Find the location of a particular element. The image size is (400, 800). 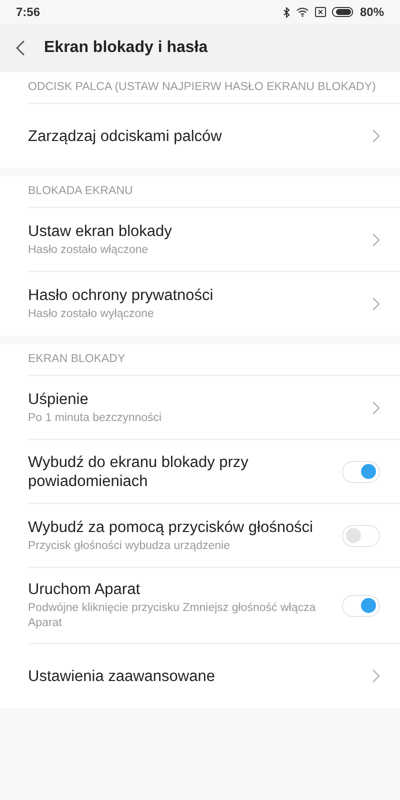

setting-description: Podwójne kliknięcie przycisku Zmniejsz głośność włącza Aparat is located at coordinates (172, 616).